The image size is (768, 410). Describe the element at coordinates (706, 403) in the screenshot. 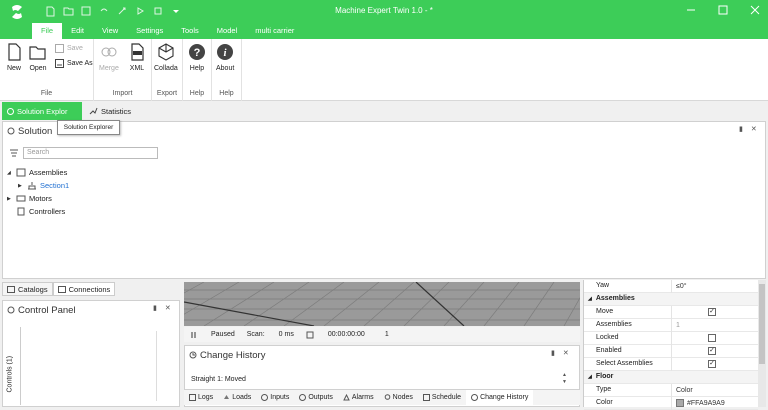

I see `prop-value-color: #FFA9A9A9` at that location.